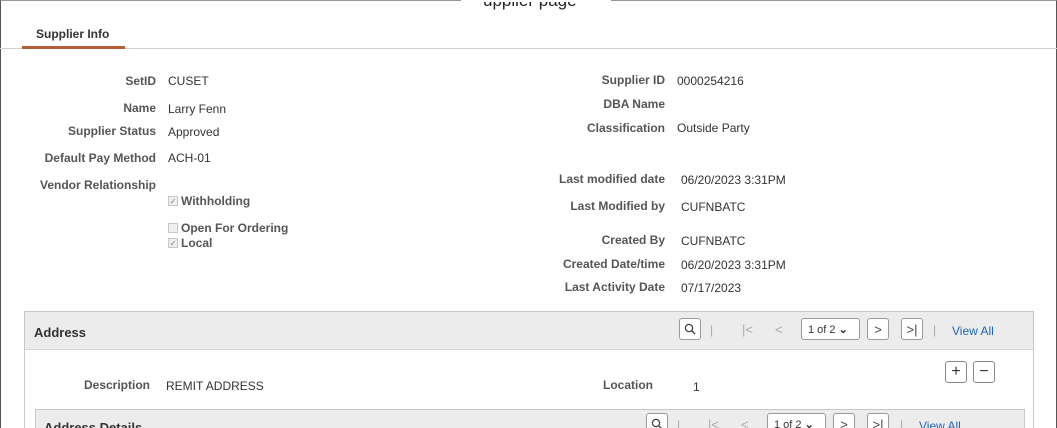 The width and height of the screenshot is (1057, 428). I want to click on last-activity-date-value: 07/17/2023, so click(711, 288).